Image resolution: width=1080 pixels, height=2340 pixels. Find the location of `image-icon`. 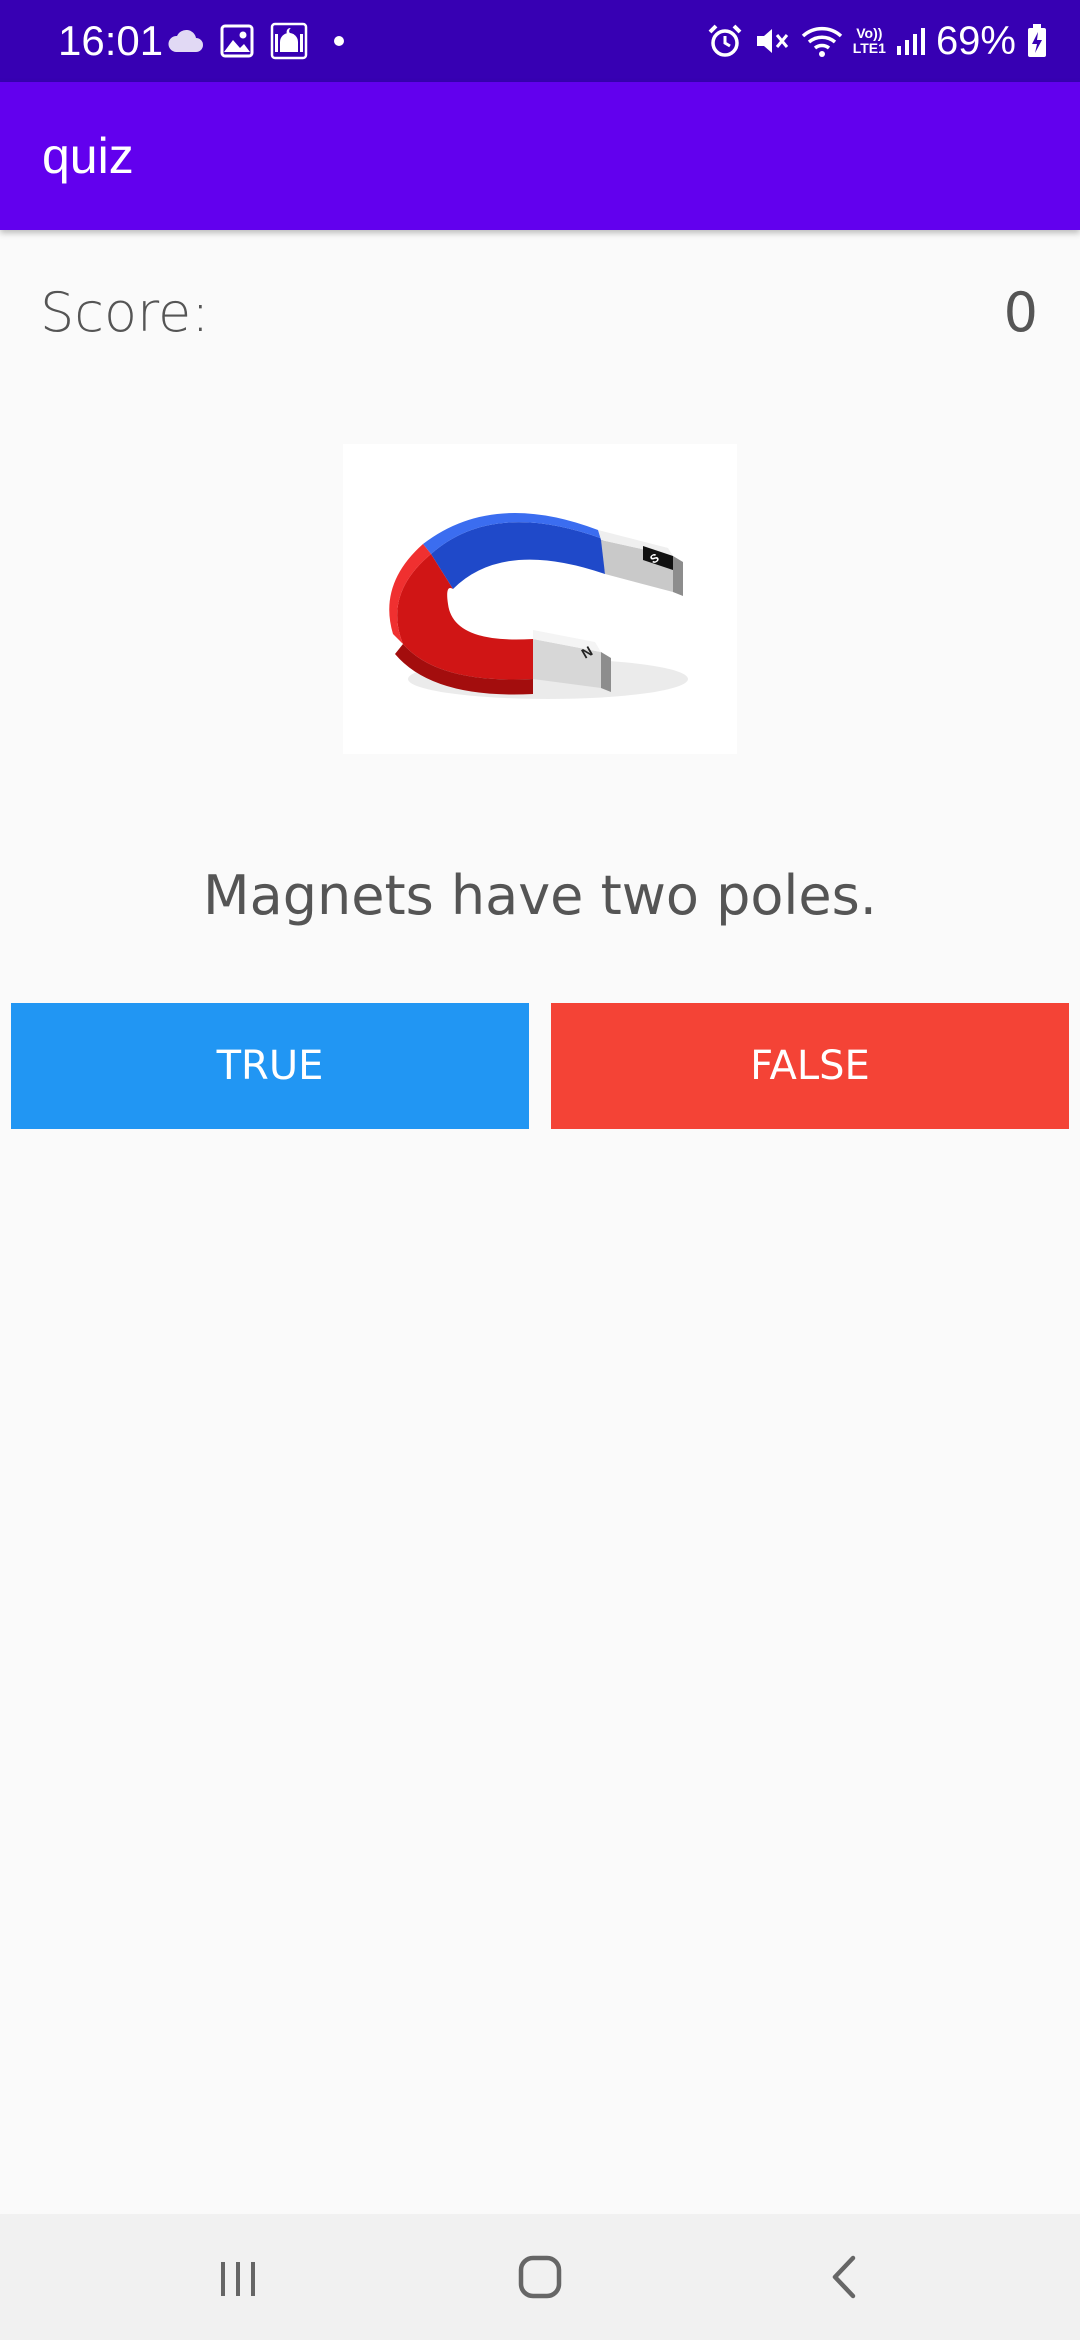

image-icon is located at coordinates (237, 41).